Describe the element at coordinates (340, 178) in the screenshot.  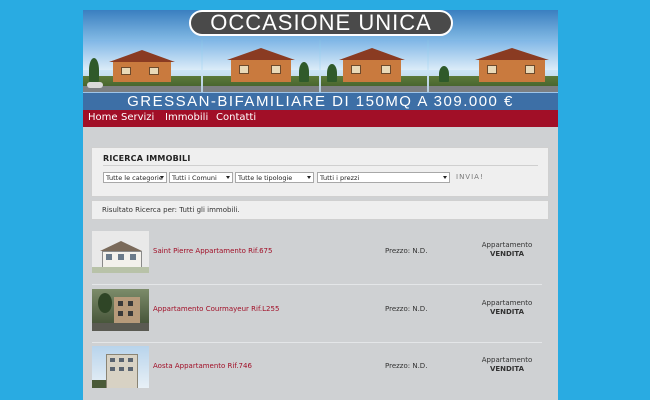
I see `price-select-value: Tutti i prezzi` at that location.